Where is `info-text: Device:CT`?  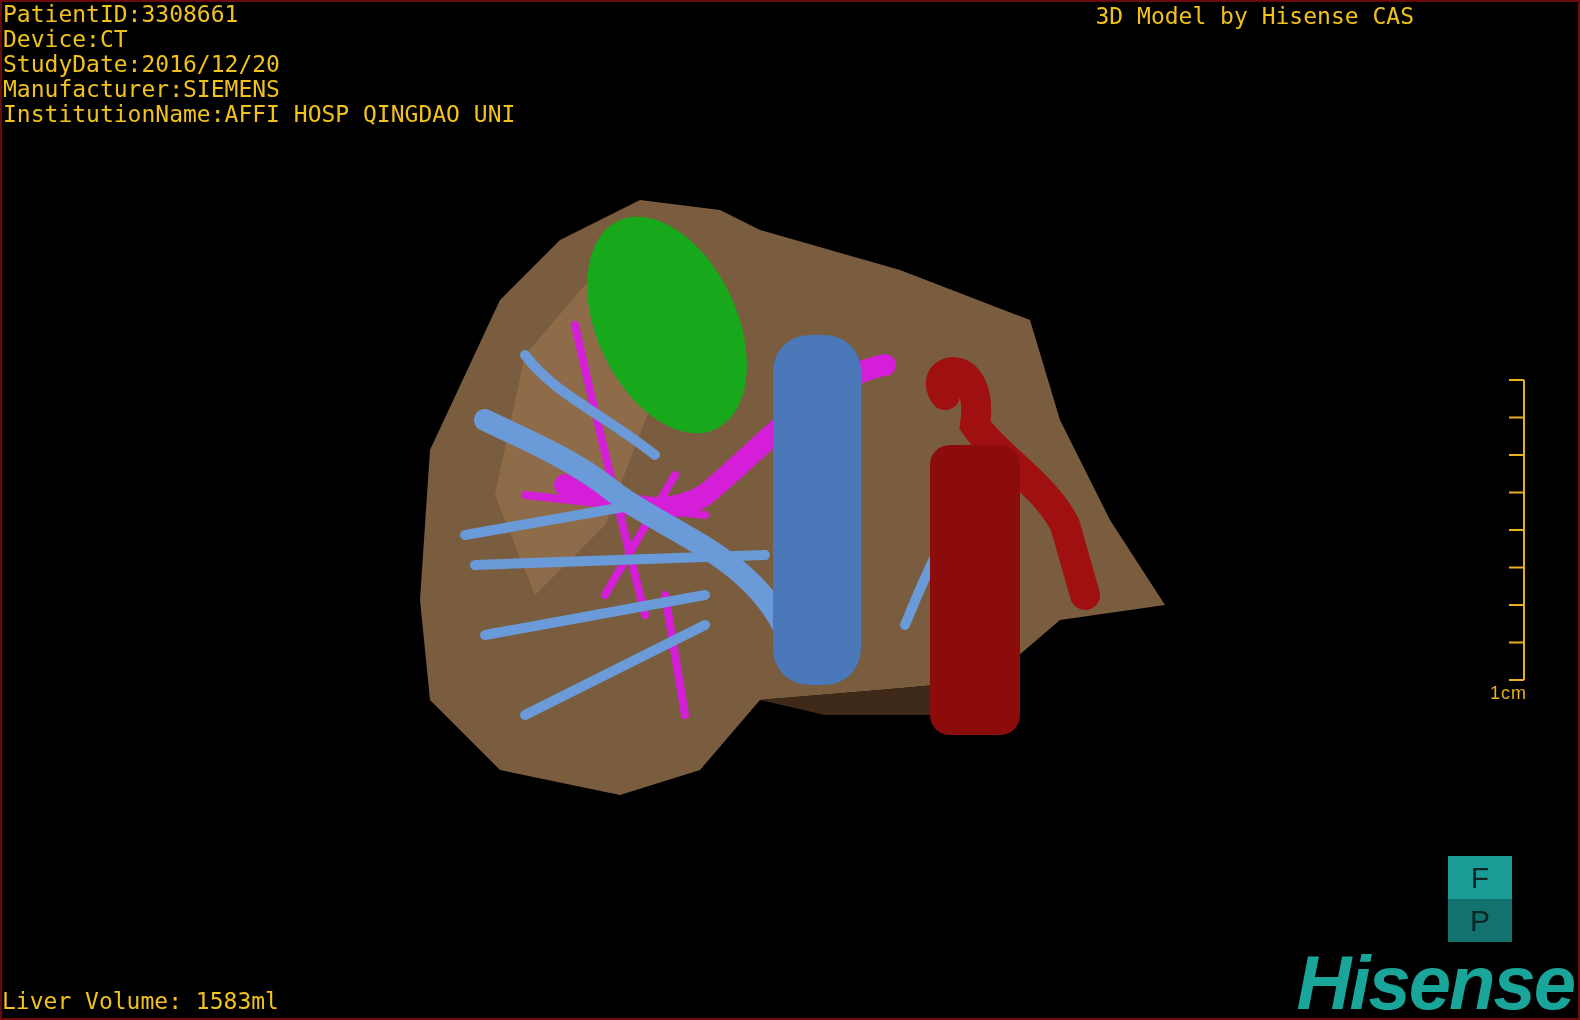
info-text: Device:CT is located at coordinates (65, 39).